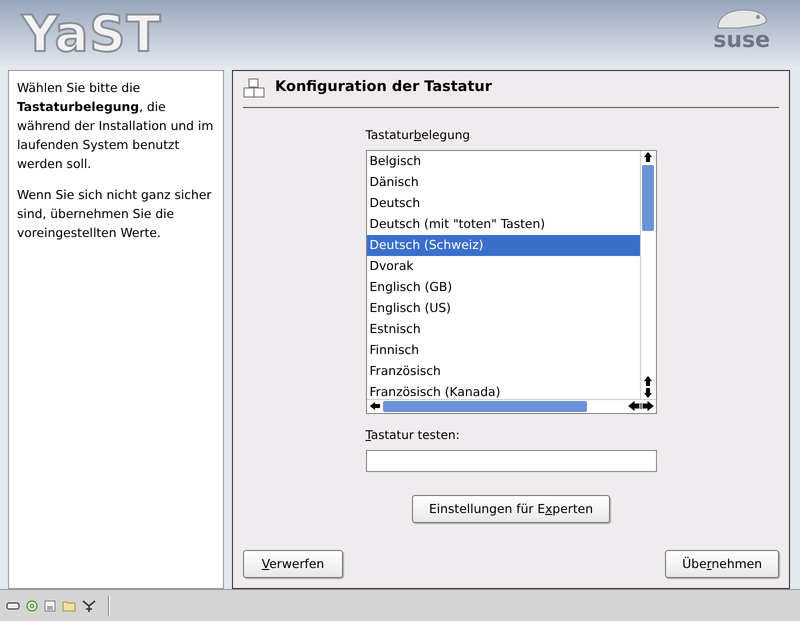 This screenshot has height=621, width=800. I want to click on scroll-left-icon, so click(374, 406).